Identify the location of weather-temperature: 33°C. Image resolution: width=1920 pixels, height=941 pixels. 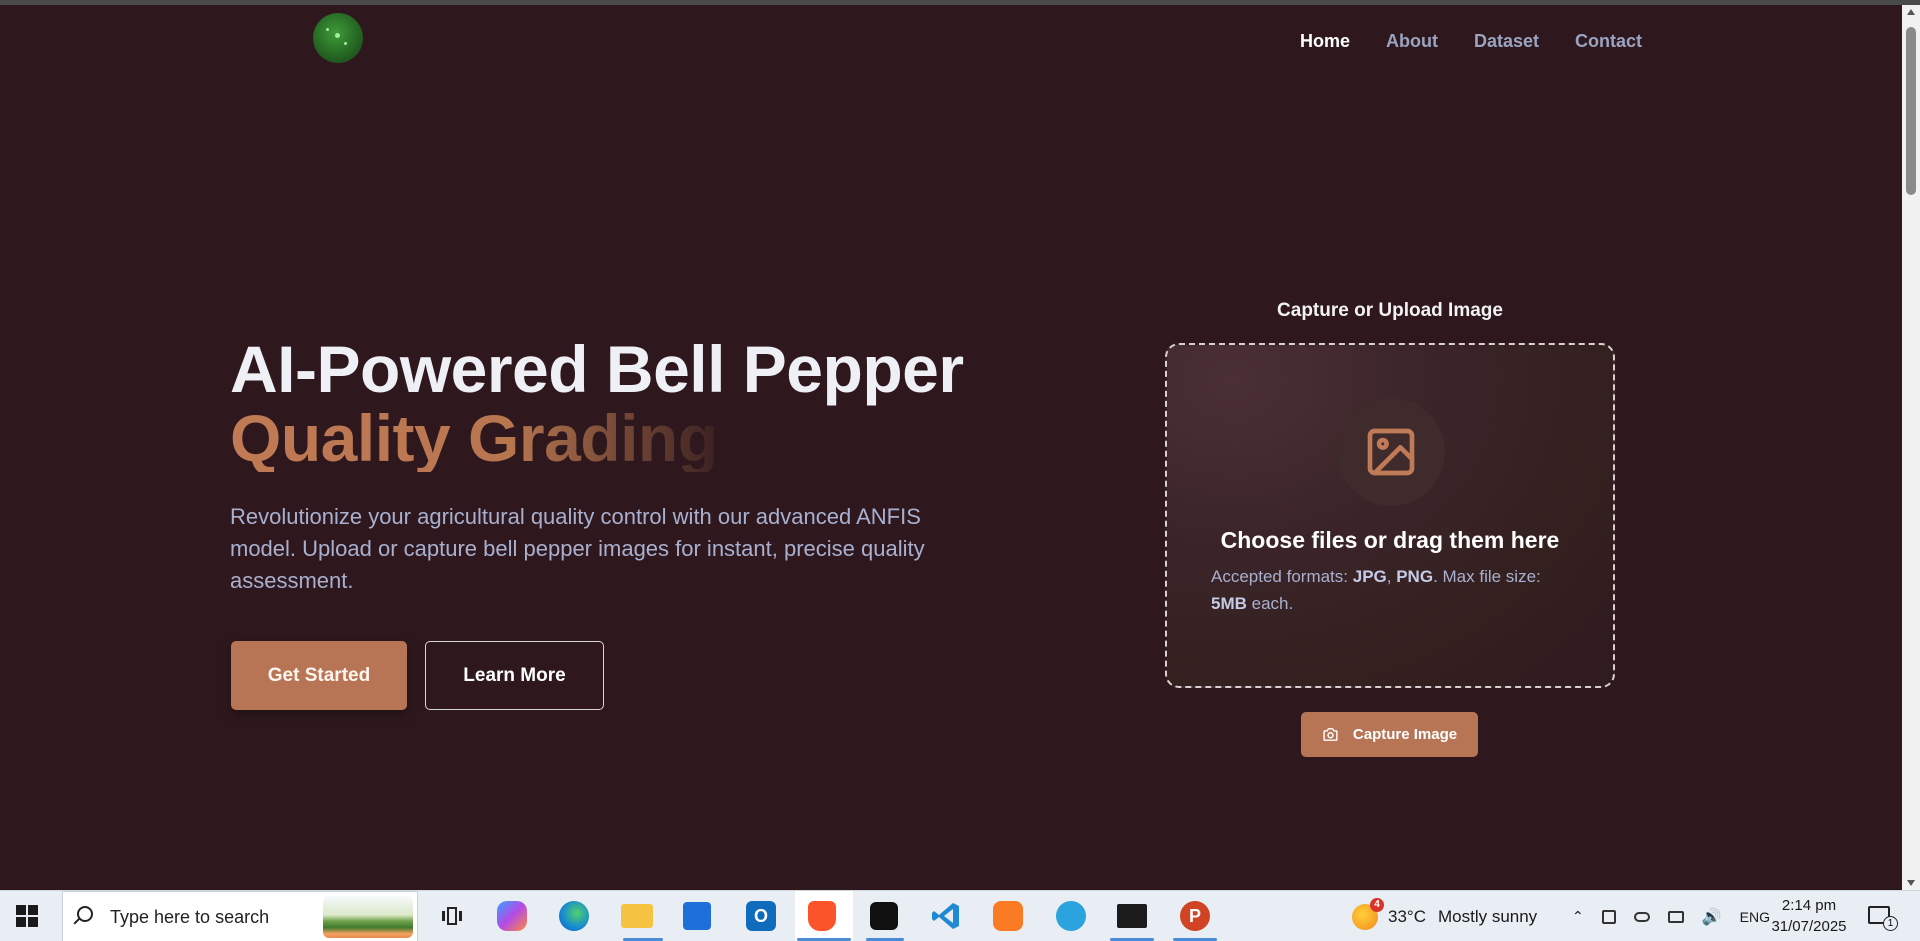
(1407, 916).